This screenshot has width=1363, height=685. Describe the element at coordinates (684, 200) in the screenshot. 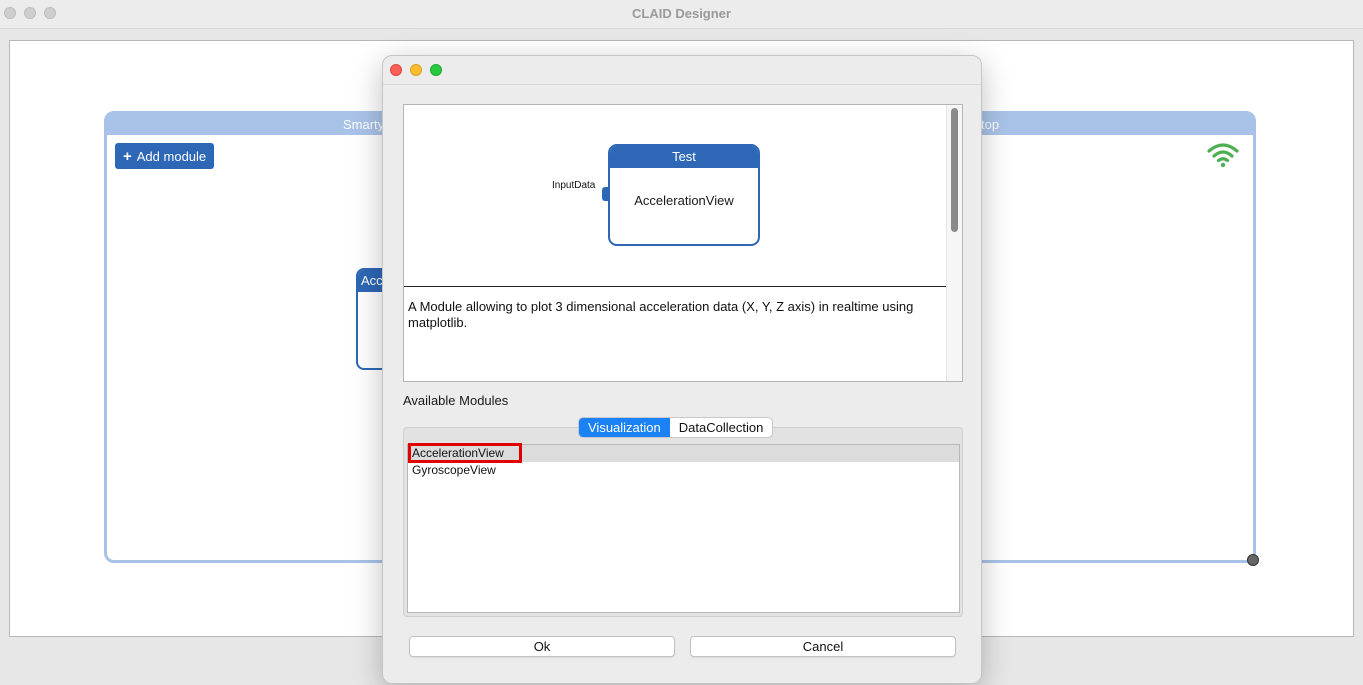

I see `preview-module-name: AccelerationView` at that location.